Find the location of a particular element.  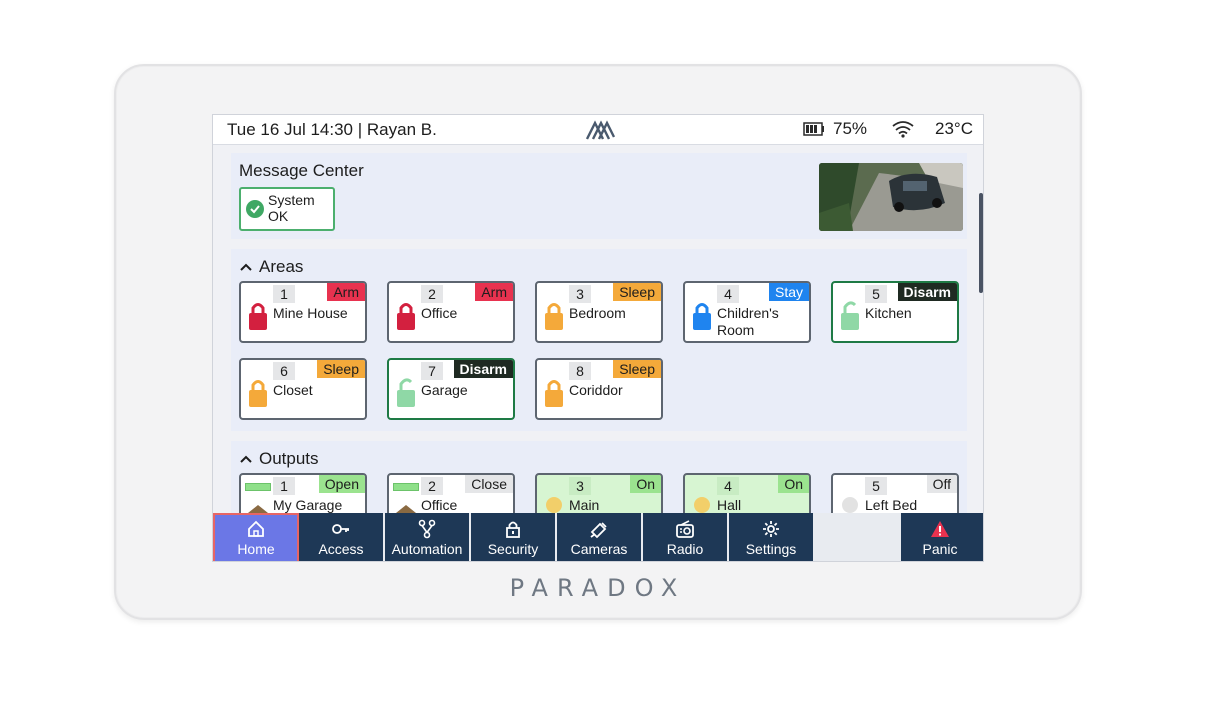

output-name: Left Bed is located at coordinates (891, 505).